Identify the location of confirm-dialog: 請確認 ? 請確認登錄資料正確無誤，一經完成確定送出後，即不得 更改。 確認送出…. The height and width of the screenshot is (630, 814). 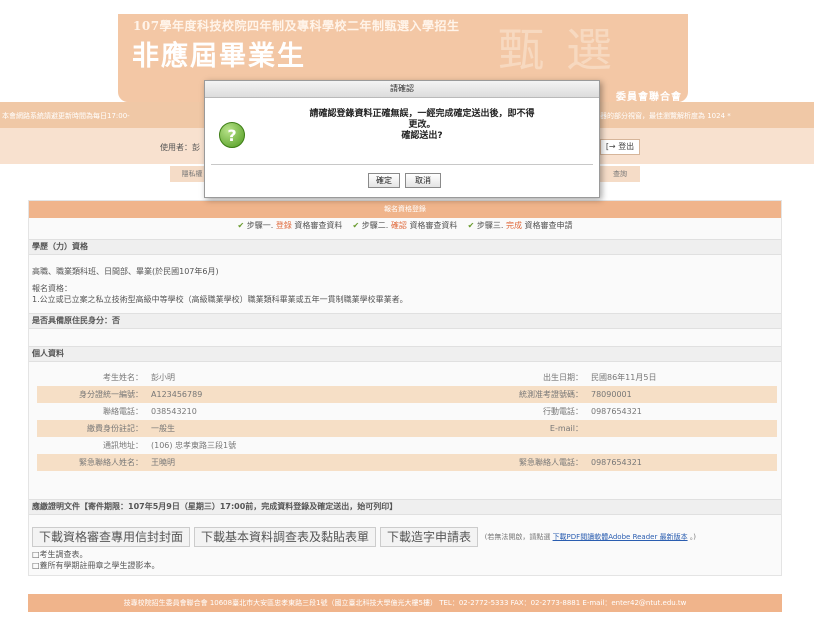
(402, 139).